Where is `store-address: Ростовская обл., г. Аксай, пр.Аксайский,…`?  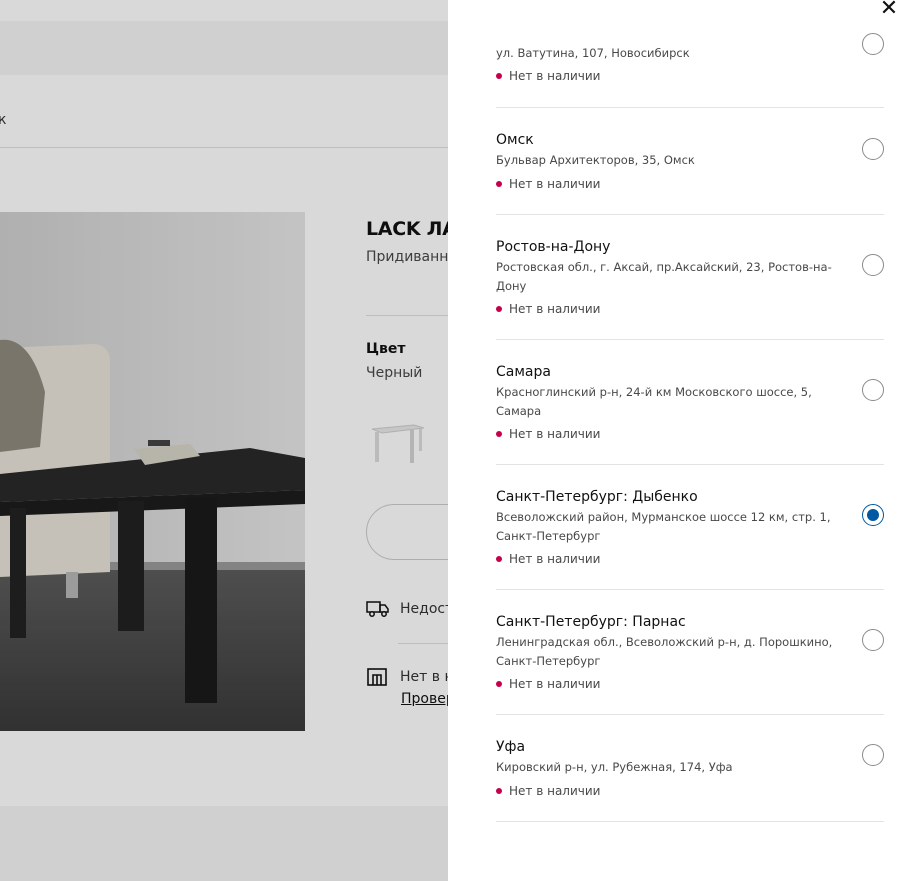 store-address: Ростовская обл., г. Аксай, пр.Аксайский,… is located at coordinates (664, 276).